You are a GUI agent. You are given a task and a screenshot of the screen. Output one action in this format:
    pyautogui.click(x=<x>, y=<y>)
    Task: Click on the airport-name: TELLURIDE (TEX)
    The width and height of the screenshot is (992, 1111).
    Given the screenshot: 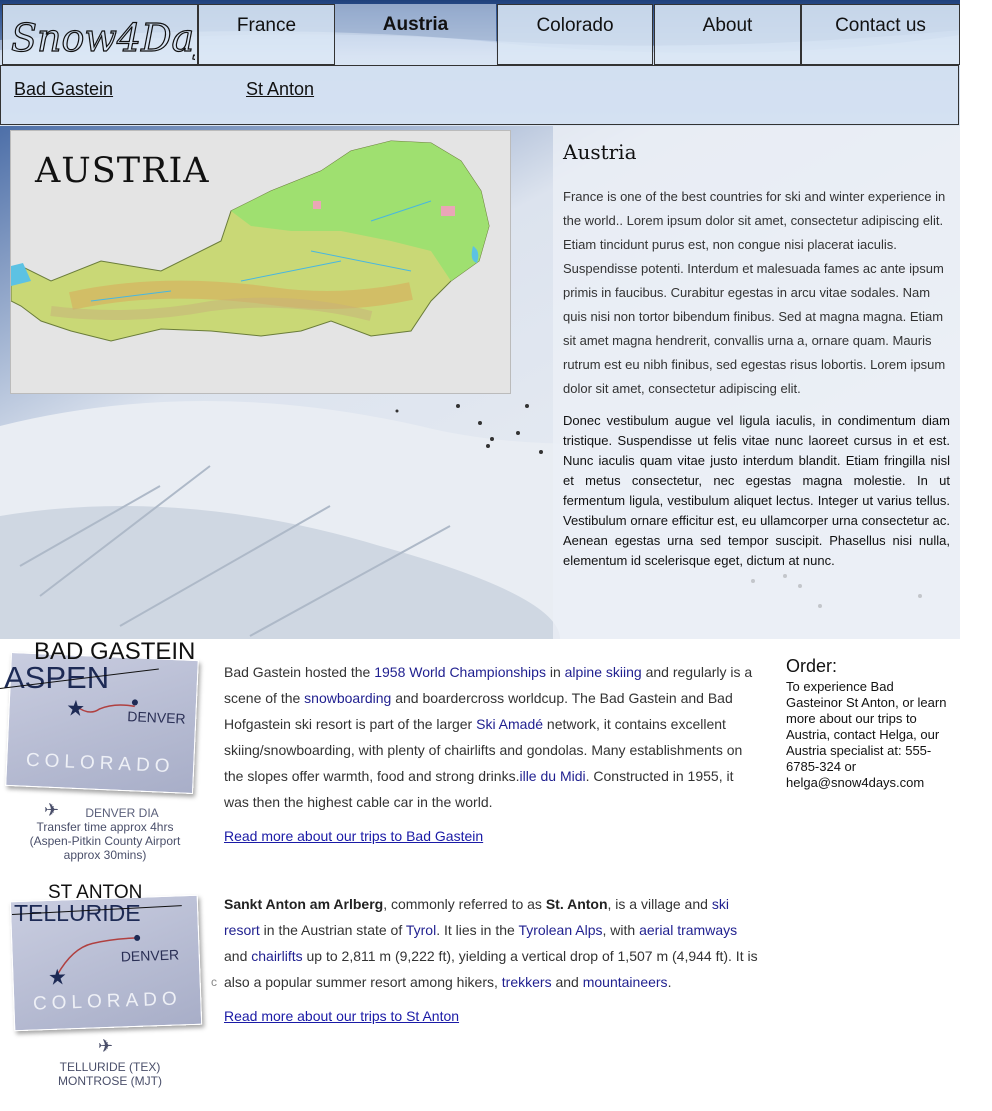 What is the action you would take?
    pyautogui.click(x=110, y=1067)
    